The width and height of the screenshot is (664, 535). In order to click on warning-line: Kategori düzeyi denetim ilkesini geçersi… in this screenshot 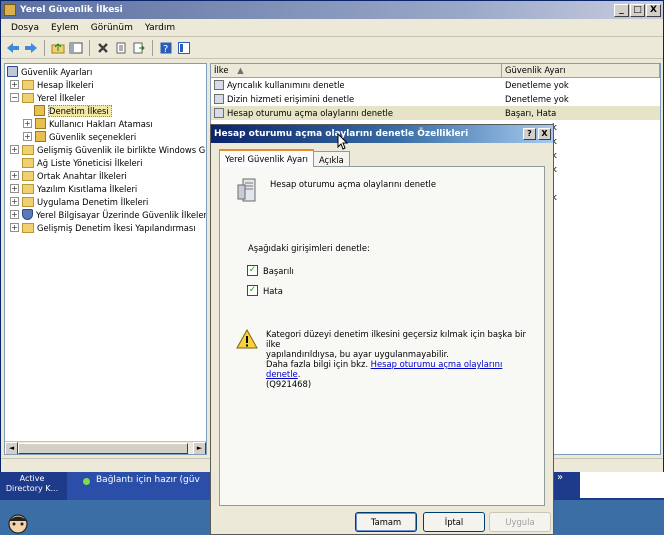, I will do `click(396, 339)`.